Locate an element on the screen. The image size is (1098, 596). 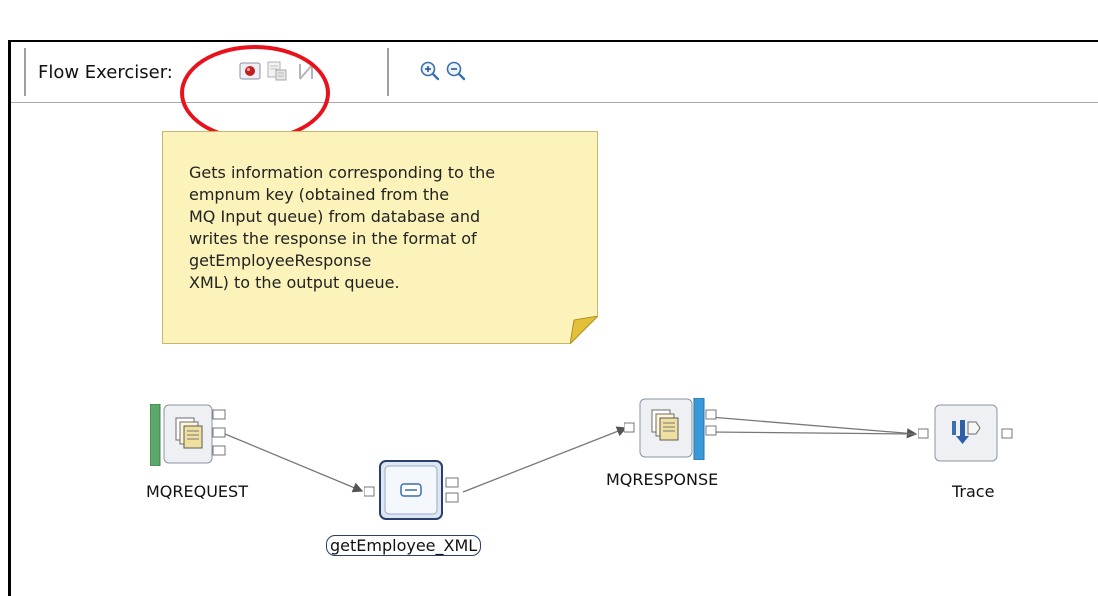
mapping-icon is located at coordinates (414, 491).